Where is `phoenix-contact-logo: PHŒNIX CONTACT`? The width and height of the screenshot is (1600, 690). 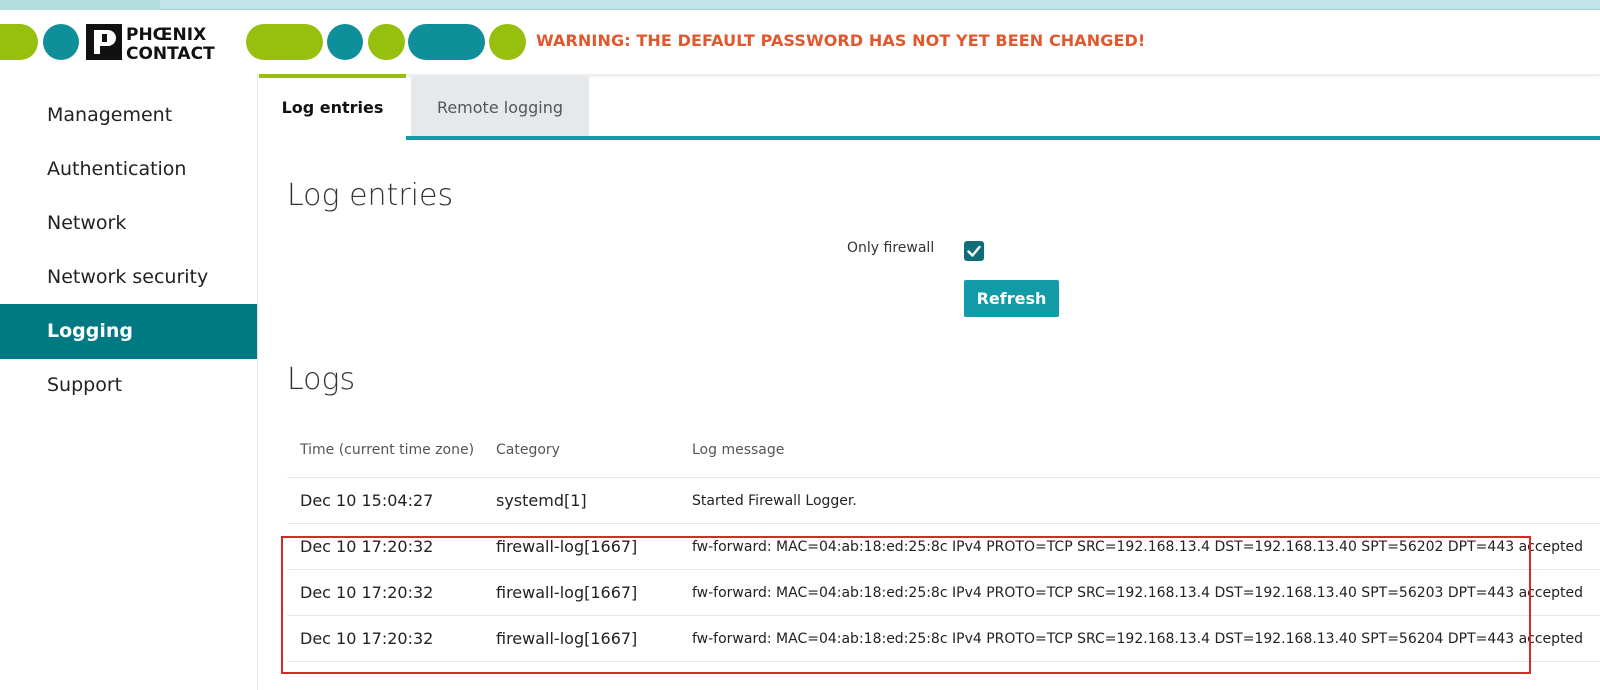
phoenix-contact-logo: PHŒNIX CONTACT is located at coordinates (163, 43).